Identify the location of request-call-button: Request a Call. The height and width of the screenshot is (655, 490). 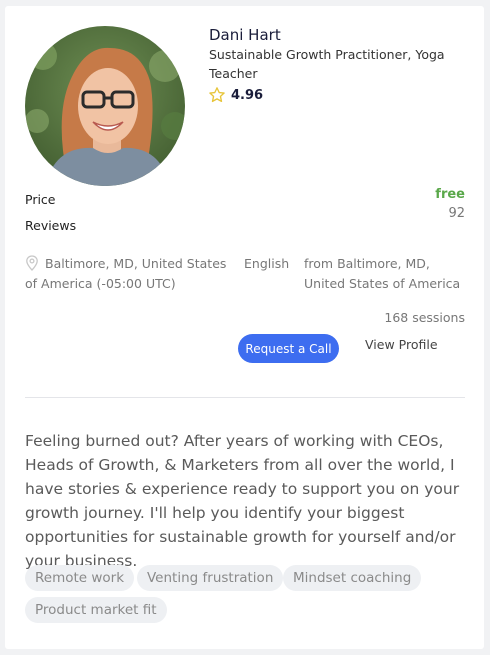
(288, 348).